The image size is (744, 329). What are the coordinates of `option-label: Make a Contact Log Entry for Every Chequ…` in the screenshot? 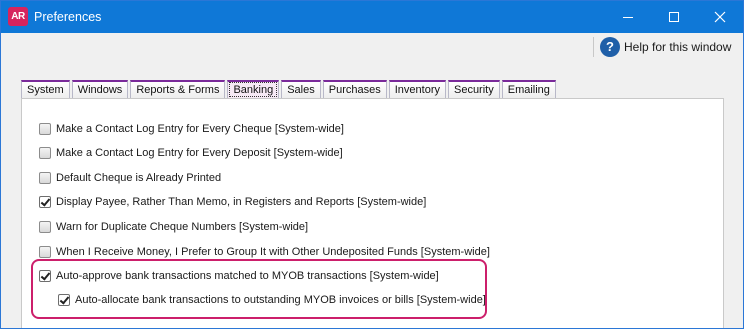 It's located at (200, 129).